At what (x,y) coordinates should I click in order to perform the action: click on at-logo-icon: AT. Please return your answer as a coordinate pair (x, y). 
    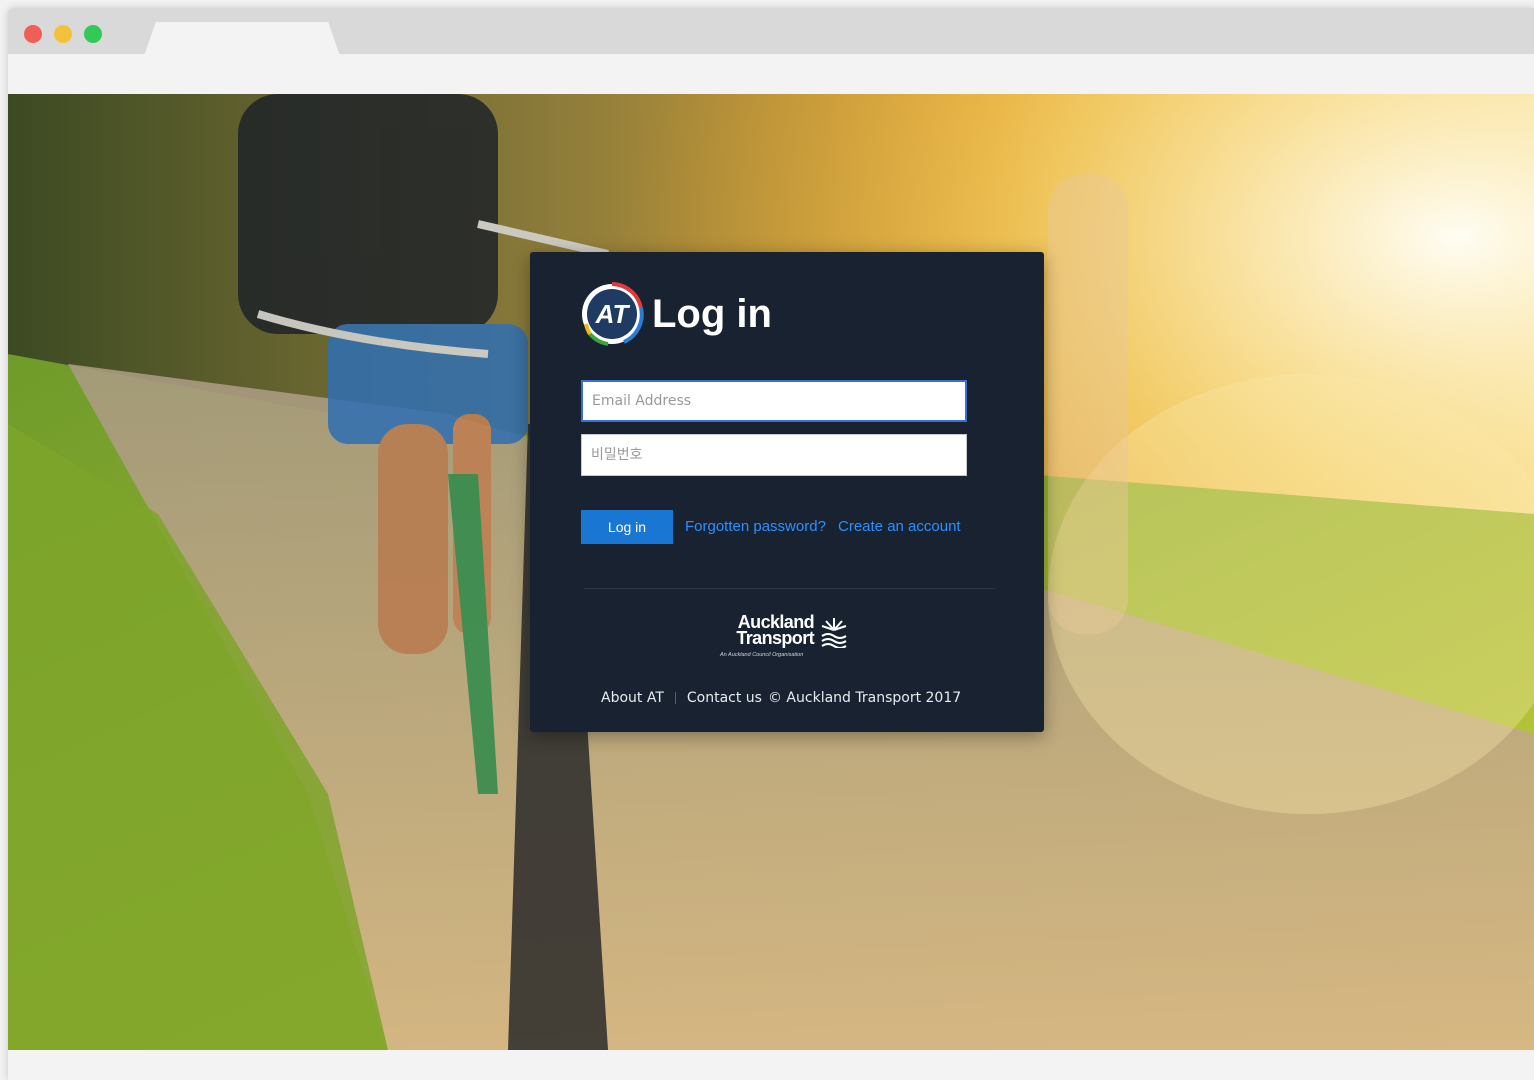
    Looking at the image, I should click on (613, 314).